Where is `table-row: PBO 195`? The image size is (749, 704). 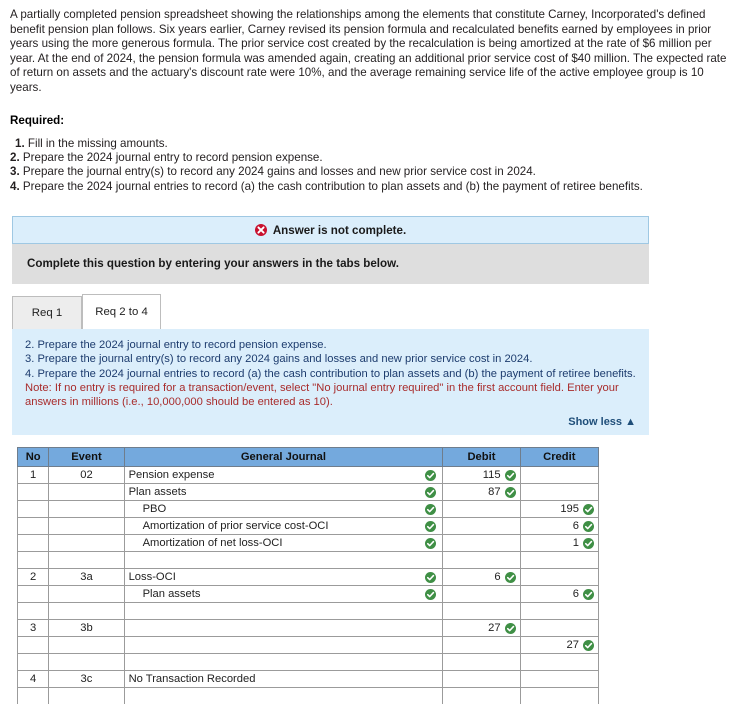
table-row: PBO 195 is located at coordinates (308, 509).